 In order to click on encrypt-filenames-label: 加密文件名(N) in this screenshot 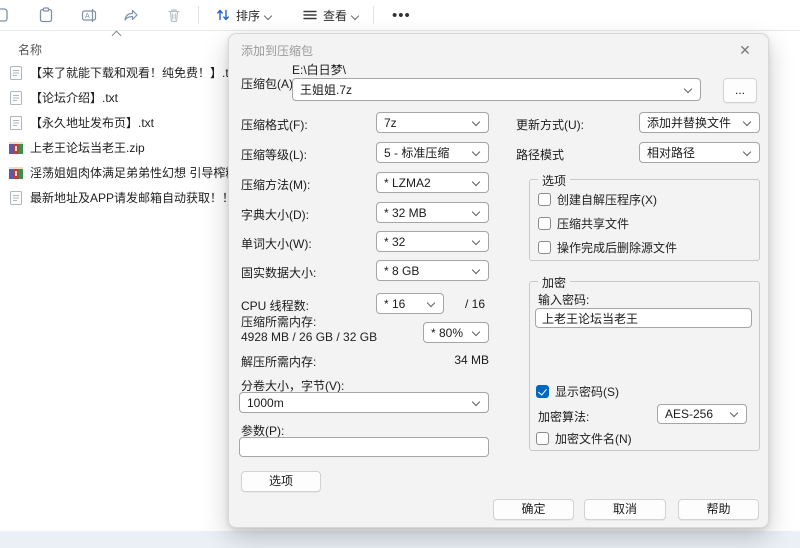, I will do `click(593, 439)`.